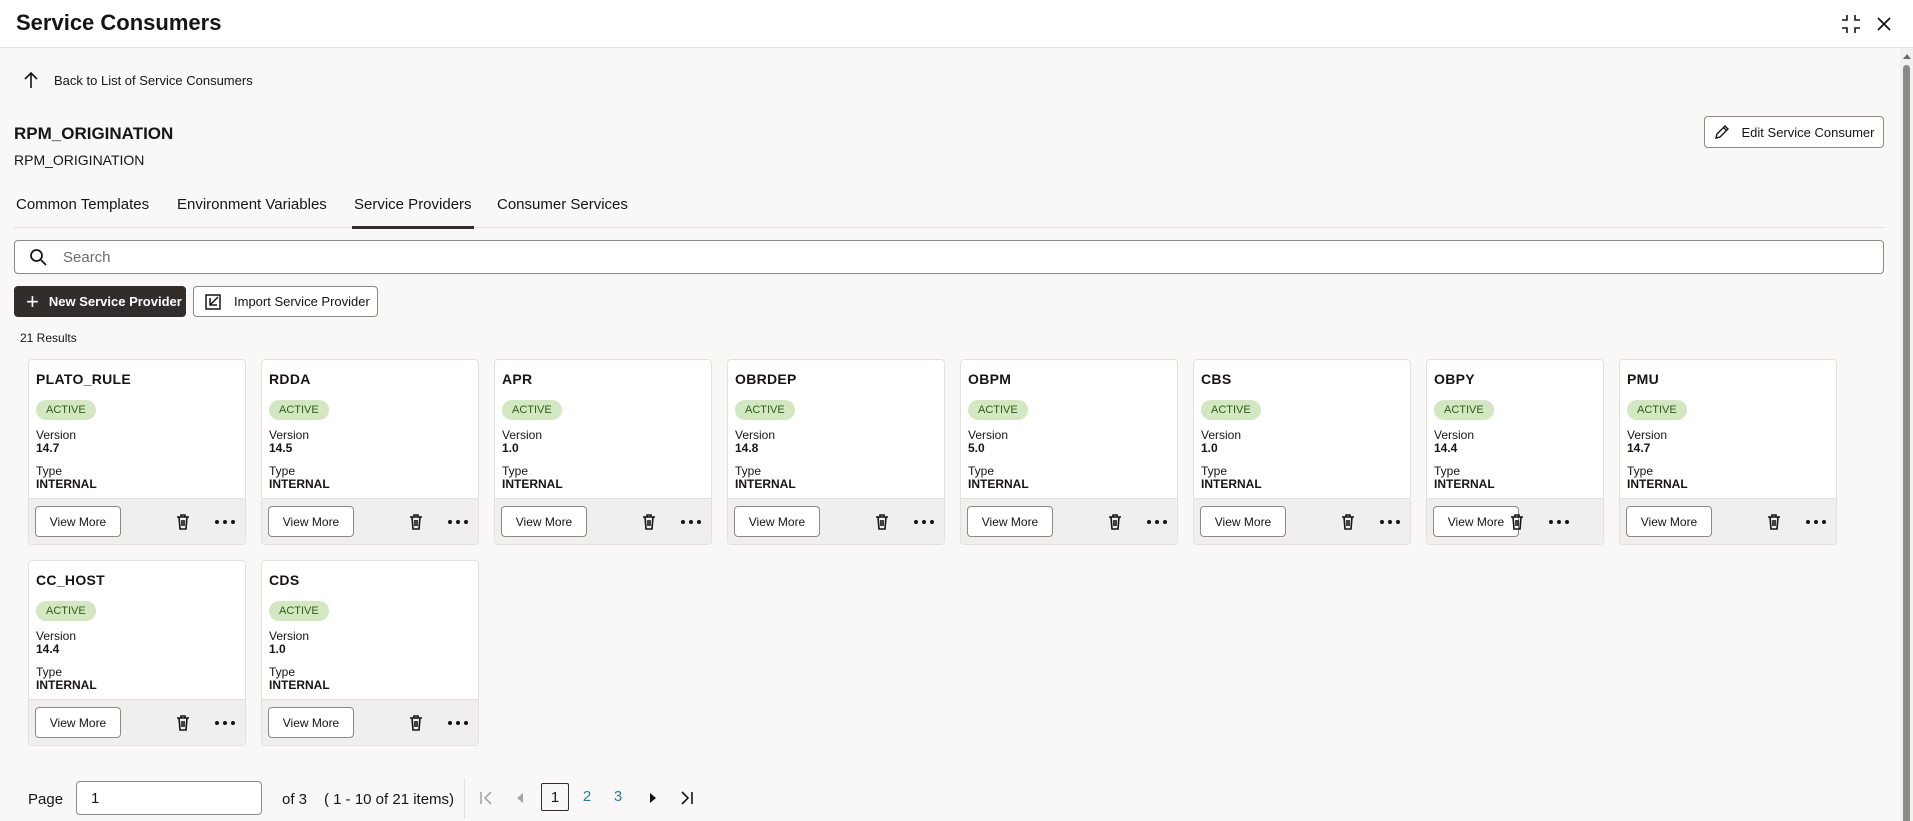 This screenshot has height=821, width=1913. Describe the element at coordinates (976, 448) in the screenshot. I see `version-value: 5.0` at that location.